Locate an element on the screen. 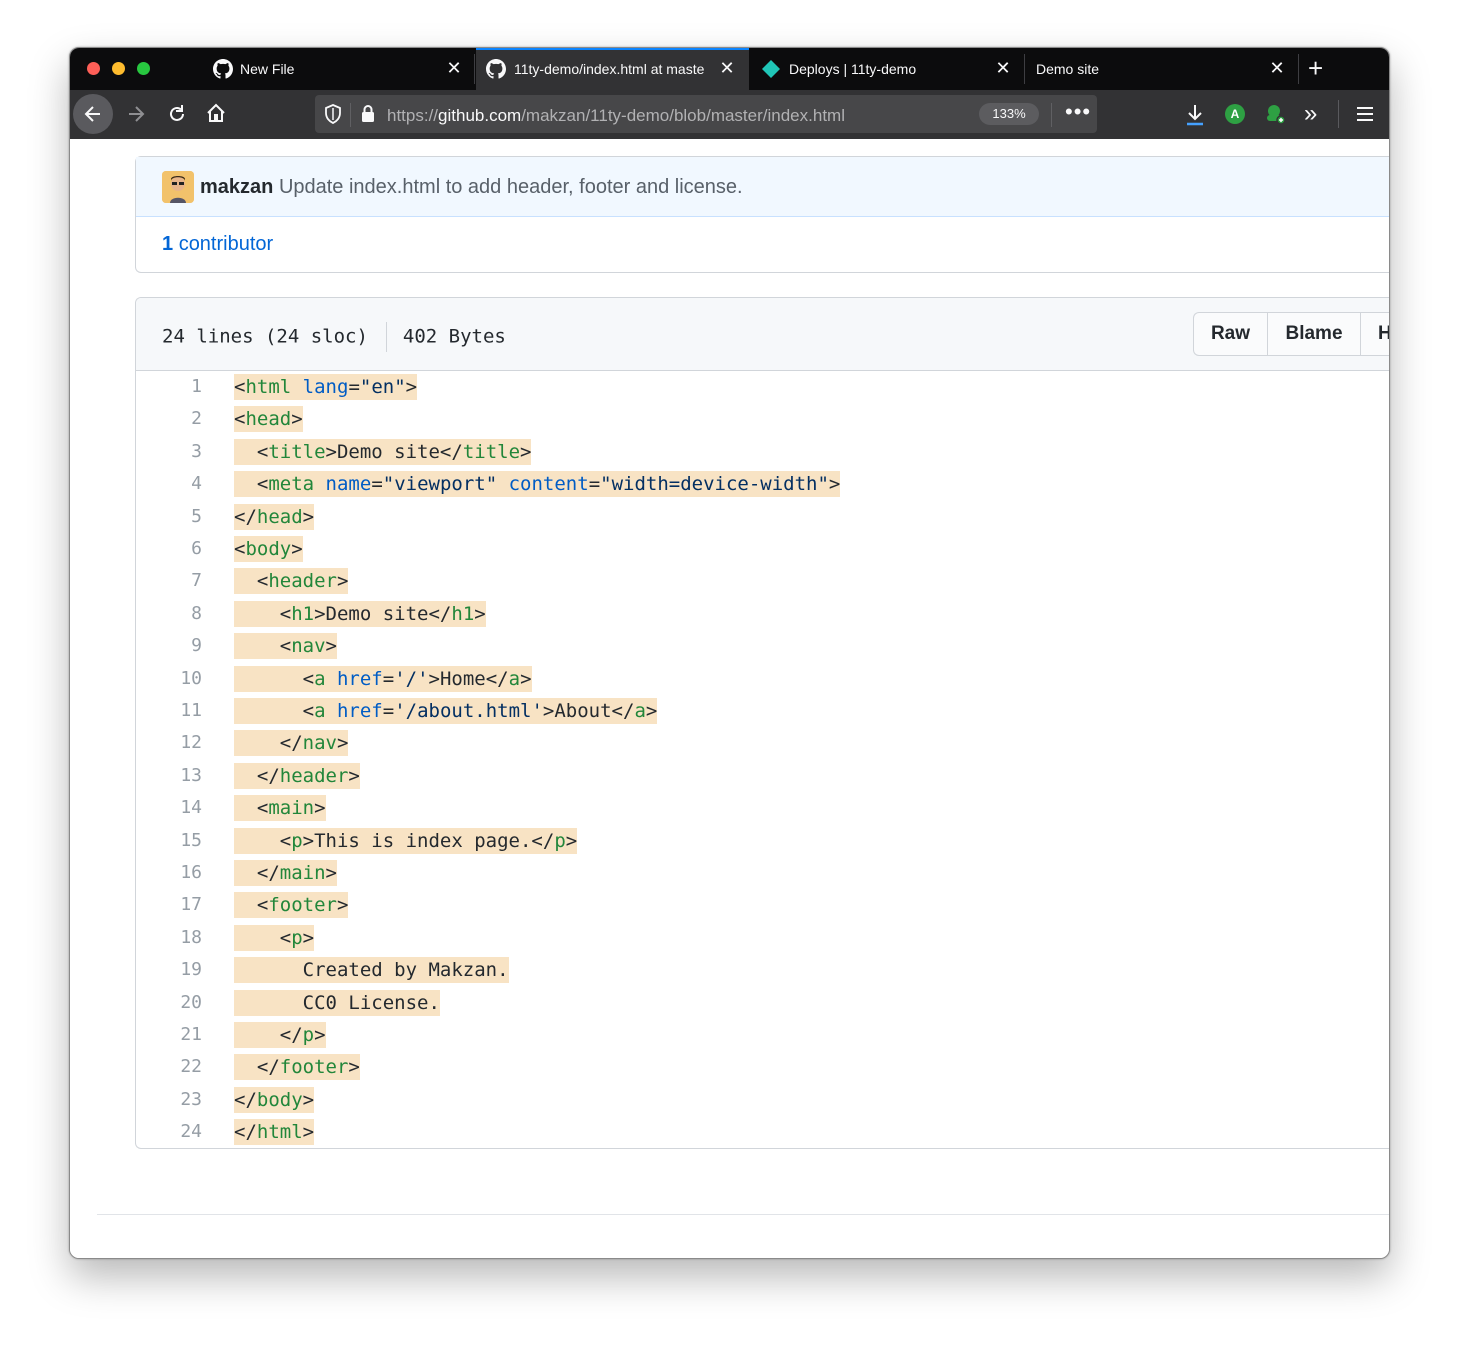  back-button is located at coordinates (93, 114).